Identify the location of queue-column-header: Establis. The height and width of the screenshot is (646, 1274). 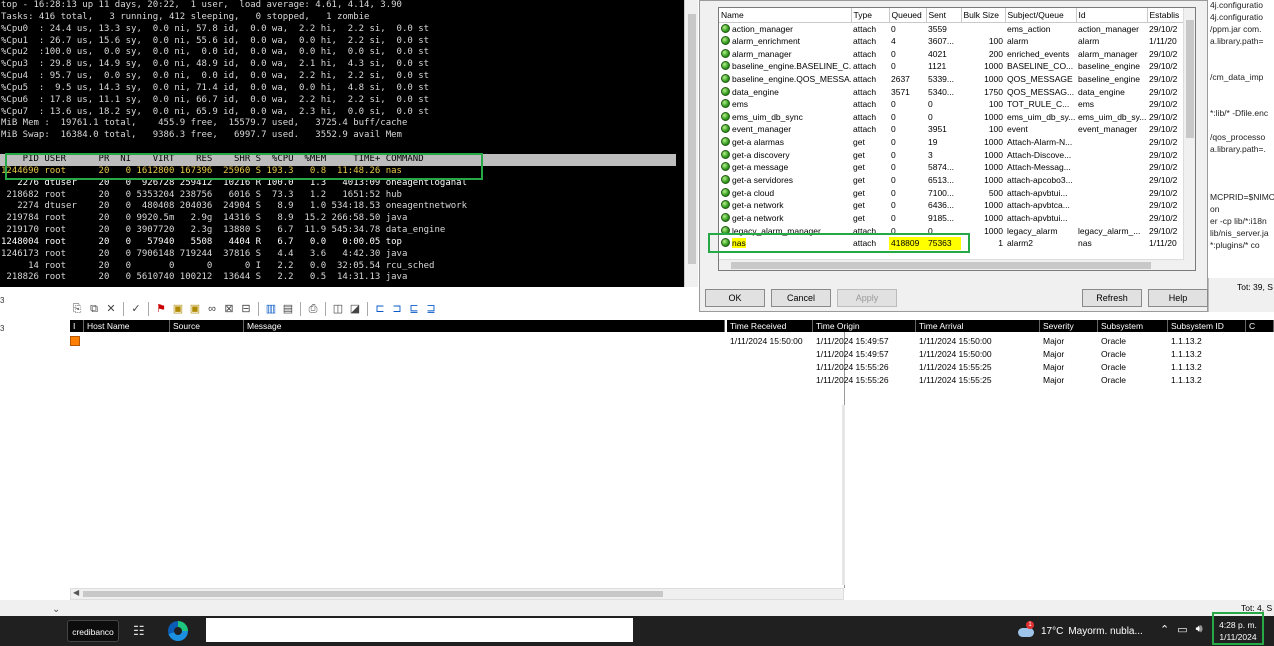
(1166, 15).